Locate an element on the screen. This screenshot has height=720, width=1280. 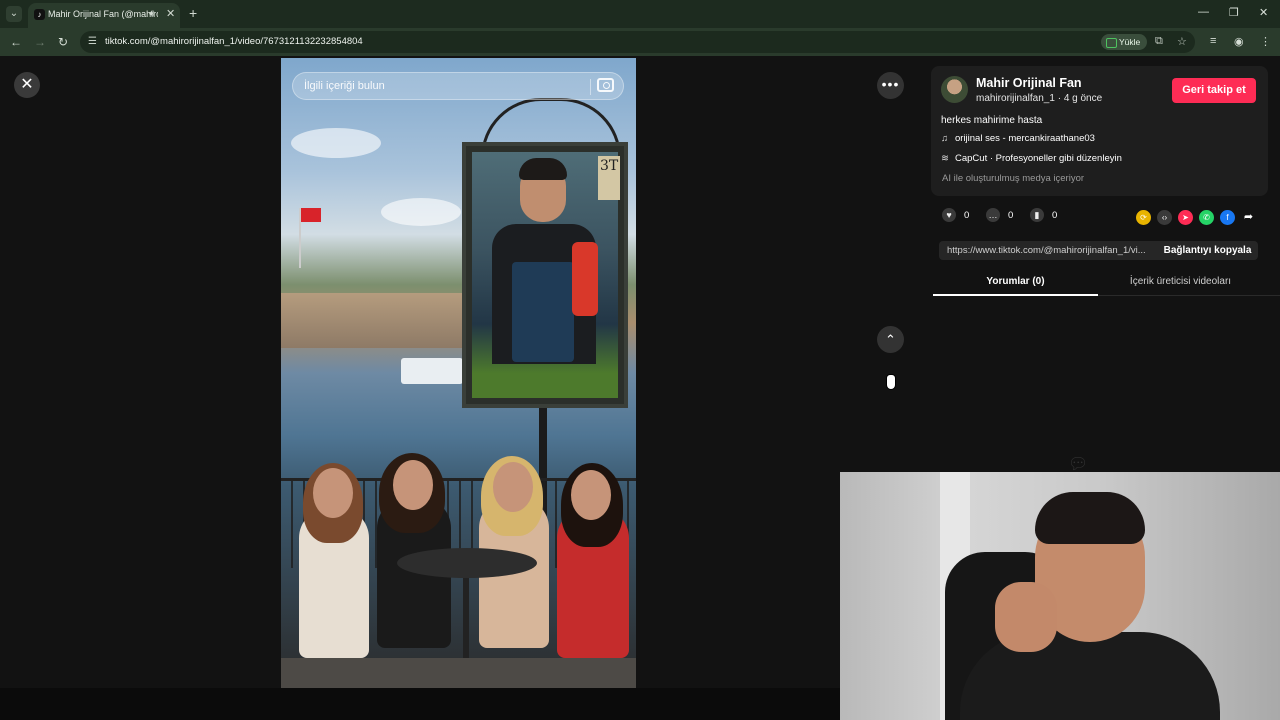
vendor-apron is located at coordinates (543, 312).